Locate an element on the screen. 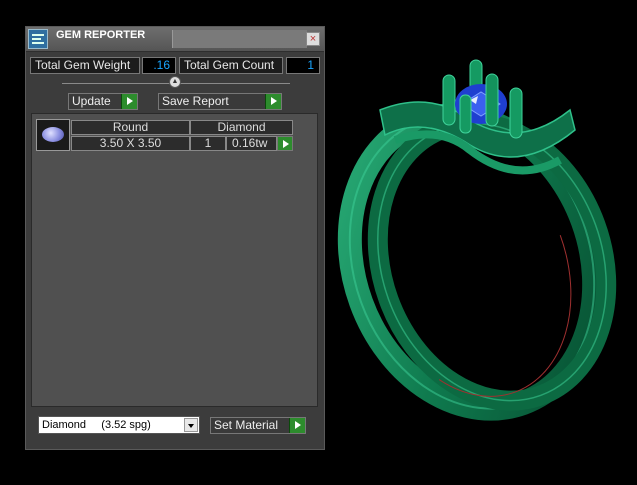  title-spacer is located at coordinates (239, 39).